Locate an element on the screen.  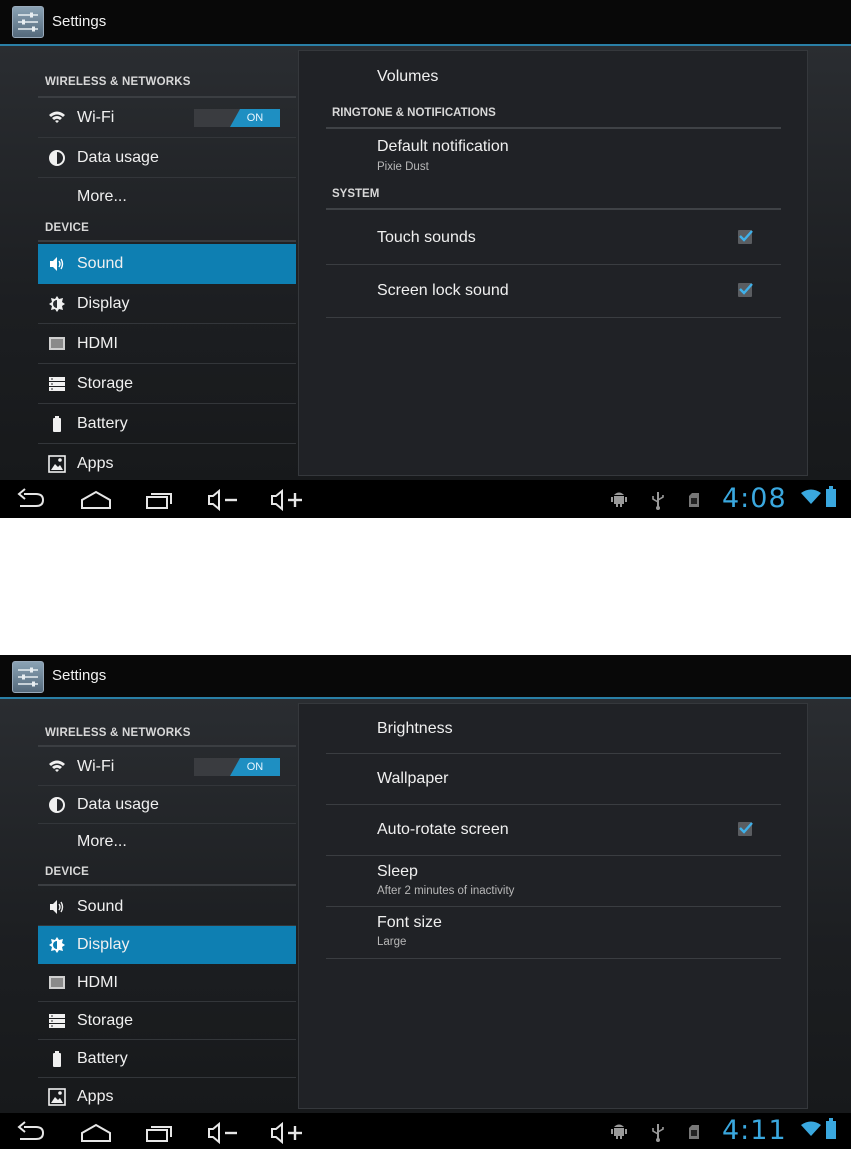
wifi-toggle-on: ON is located at coordinates (255, 767).